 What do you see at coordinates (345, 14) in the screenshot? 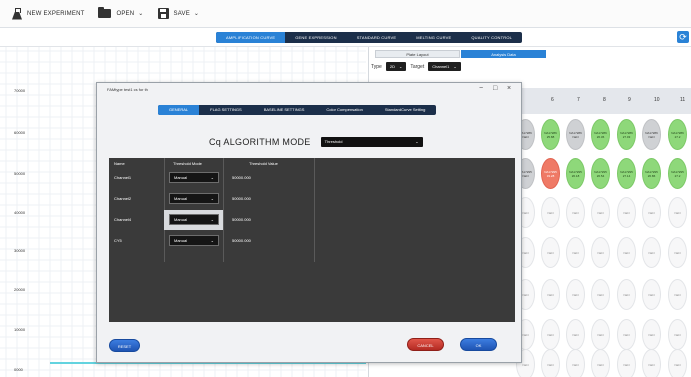
I see `top-toolbar: NEW EXPERIMENT OPEN ⌄ SAVE ⌄` at bounding box center [345, 14].